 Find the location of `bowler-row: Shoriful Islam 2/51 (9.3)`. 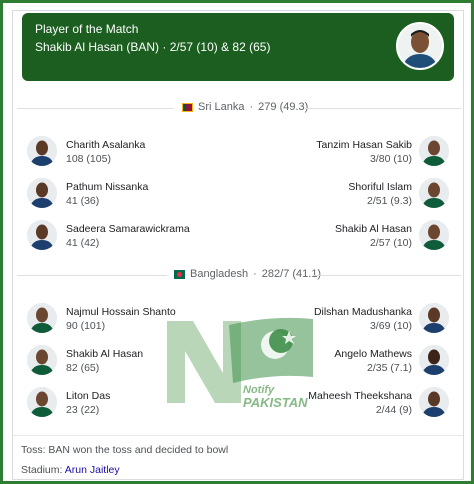

bowler-row: Shoriful Islam 2/51 (9.3) is located at coordinates (344, 196).